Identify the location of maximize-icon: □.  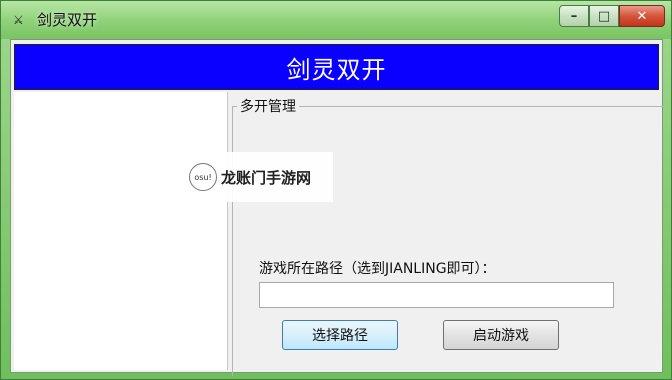
(604, 16).